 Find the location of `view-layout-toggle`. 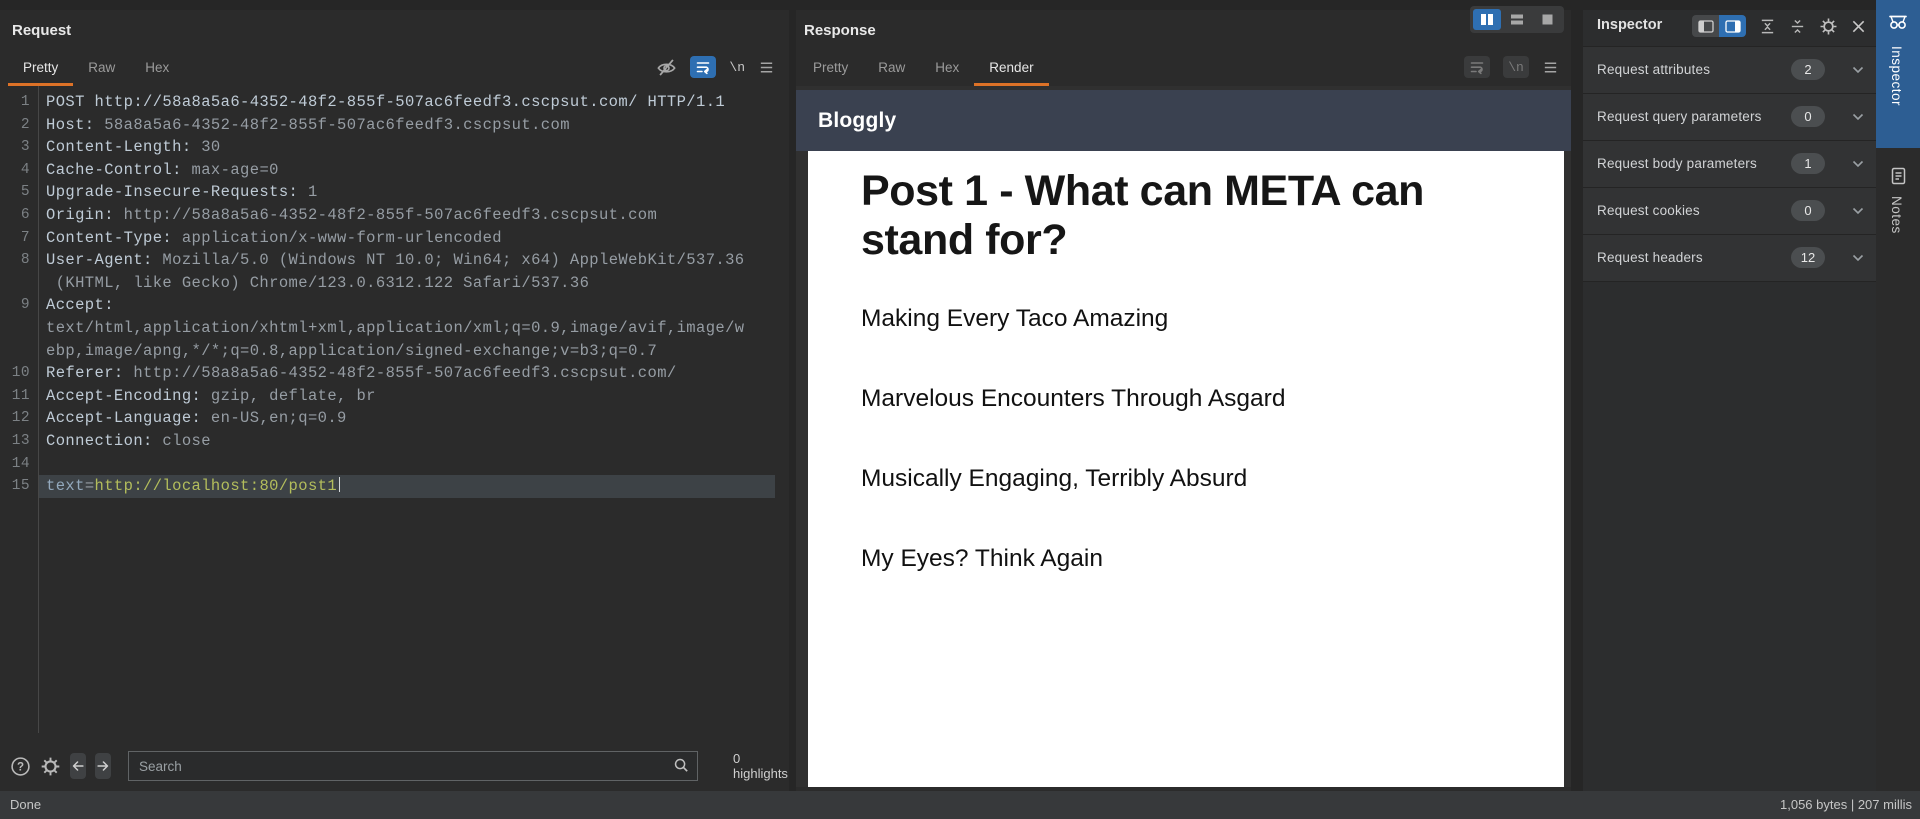

view-layout-toggle is located at coordinates (1517, 19).